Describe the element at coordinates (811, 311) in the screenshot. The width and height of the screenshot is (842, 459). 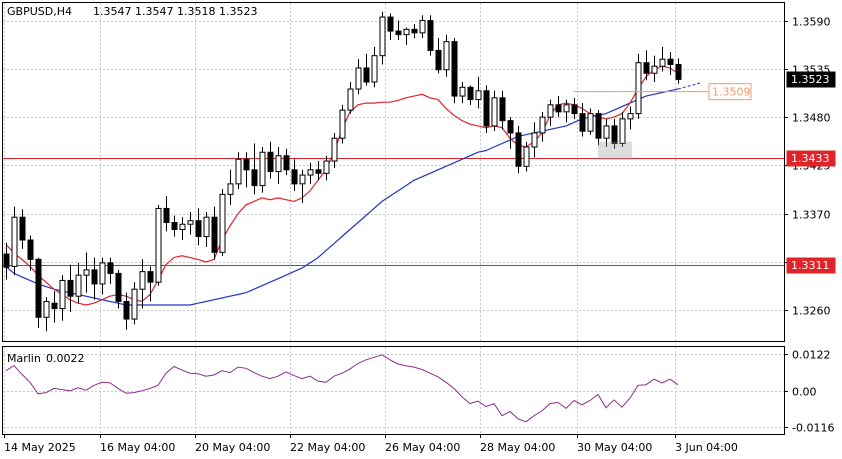
I see `price-tick-label: 1.3260` at that location.